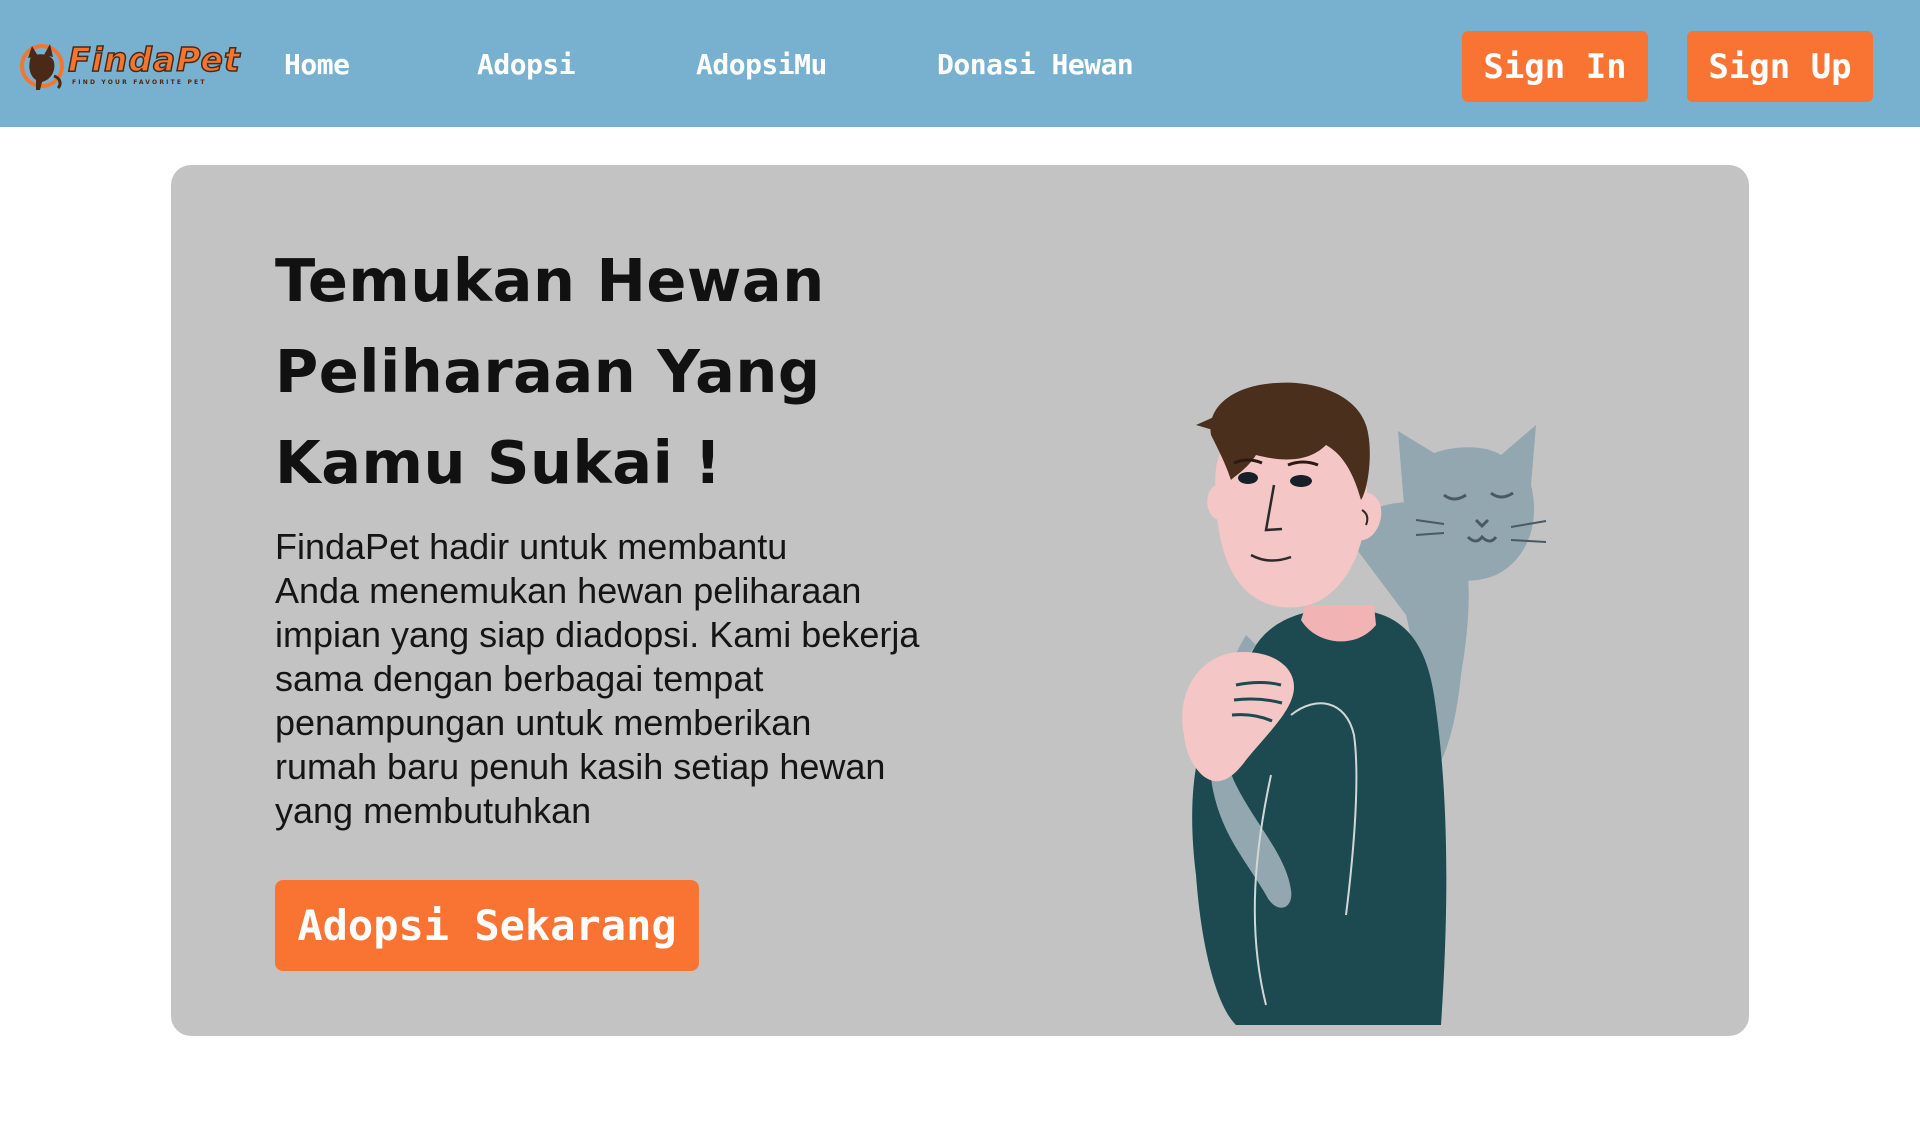 This screenshot has height=1133, width=1920. What do you see at coordinates (1780, 66) in the screenshot?
I see `sign-up-button: Sign Up` at bounding box center [1780, 66].